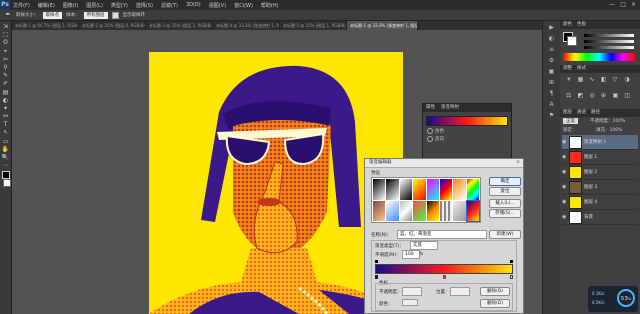 This screenshot has width=640, height=314. Describe the element at coordinates (623, 5) in the screenshot. I see `maximize-button: □` at that location.